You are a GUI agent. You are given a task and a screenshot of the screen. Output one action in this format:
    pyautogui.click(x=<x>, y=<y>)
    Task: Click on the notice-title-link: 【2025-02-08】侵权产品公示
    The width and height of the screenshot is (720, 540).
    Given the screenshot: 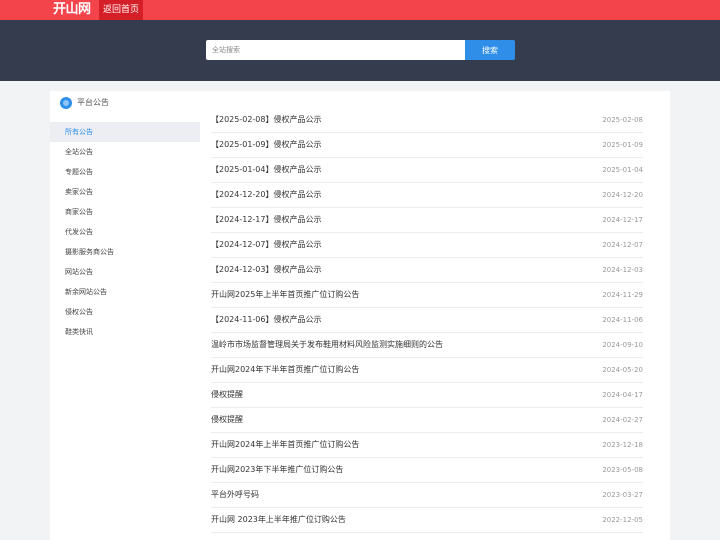 What is the action you would take?
    pyautogui.click(x=266, y=120)
    